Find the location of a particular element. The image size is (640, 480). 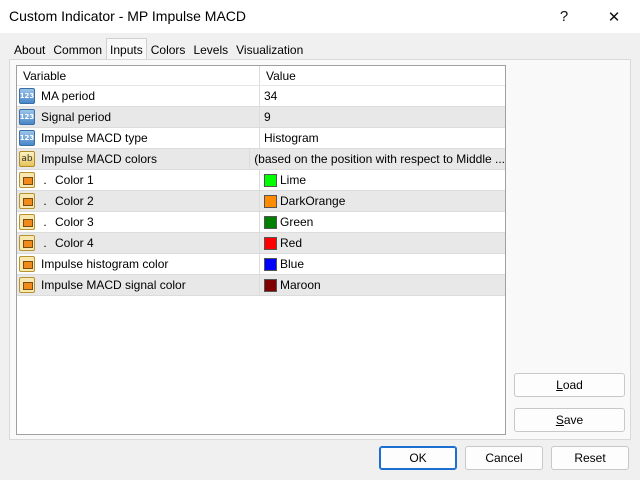

grid-row: 123 Impulse MACD type Histogram is located at coordinates (261, 138).